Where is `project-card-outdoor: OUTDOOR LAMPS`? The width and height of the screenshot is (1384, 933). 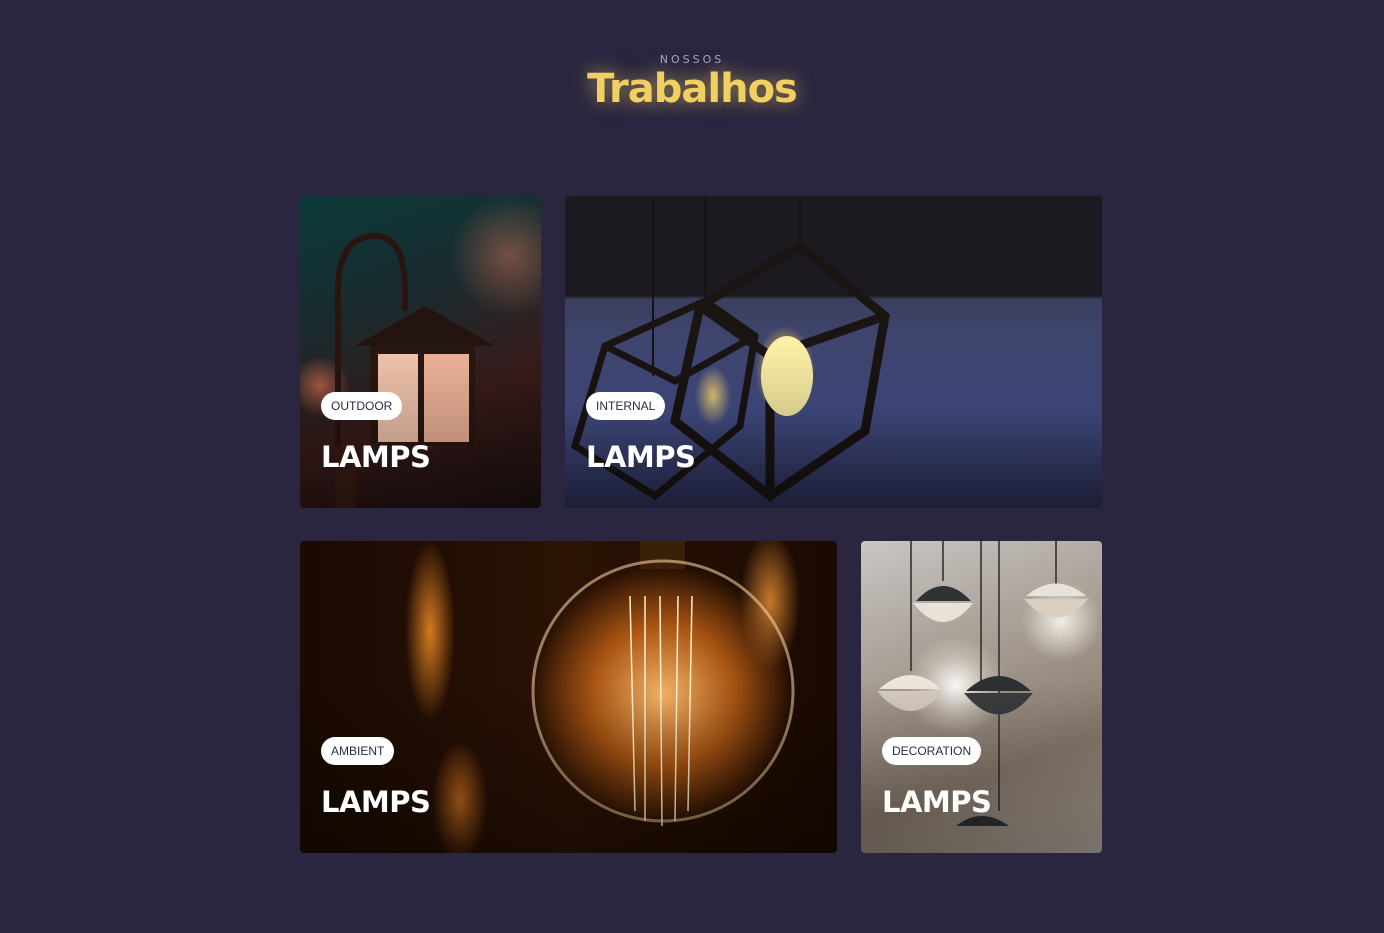 project-card-outdoor: OUTDOOR LAMPS is located at coordinates (420, 352).